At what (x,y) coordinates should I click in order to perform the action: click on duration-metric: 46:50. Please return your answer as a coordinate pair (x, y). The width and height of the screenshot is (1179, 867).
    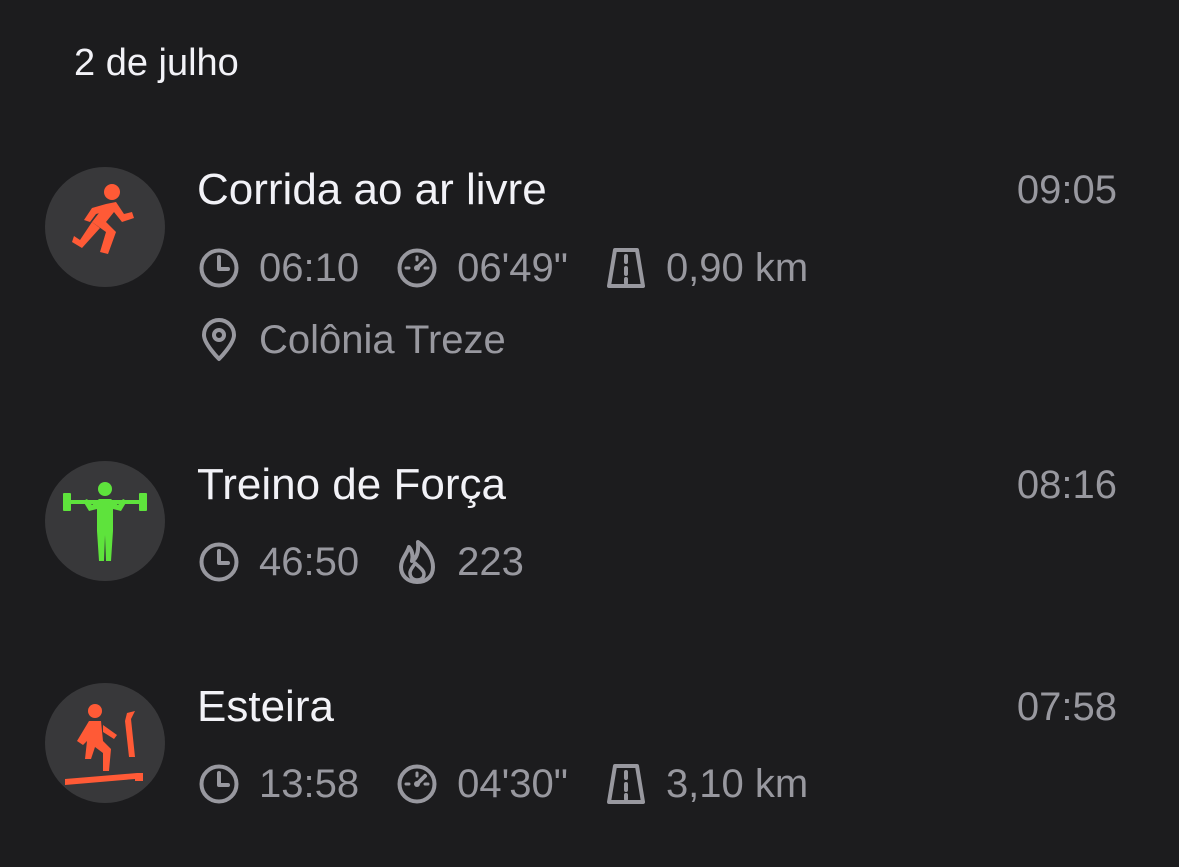
    Looking at the image, I should click on (278, 562).